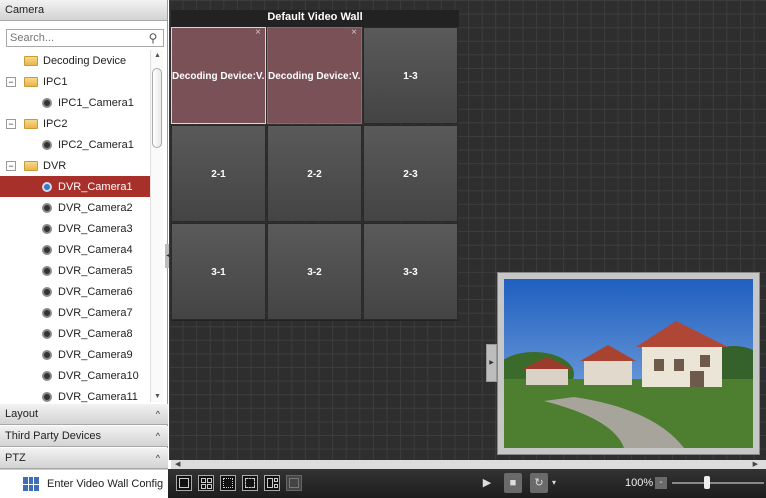 This screenshot has width=766, height=498. Describe the element at coordinates (157, 55) in the screenshot. I see `scroll-up-icon: ▲` at that location.